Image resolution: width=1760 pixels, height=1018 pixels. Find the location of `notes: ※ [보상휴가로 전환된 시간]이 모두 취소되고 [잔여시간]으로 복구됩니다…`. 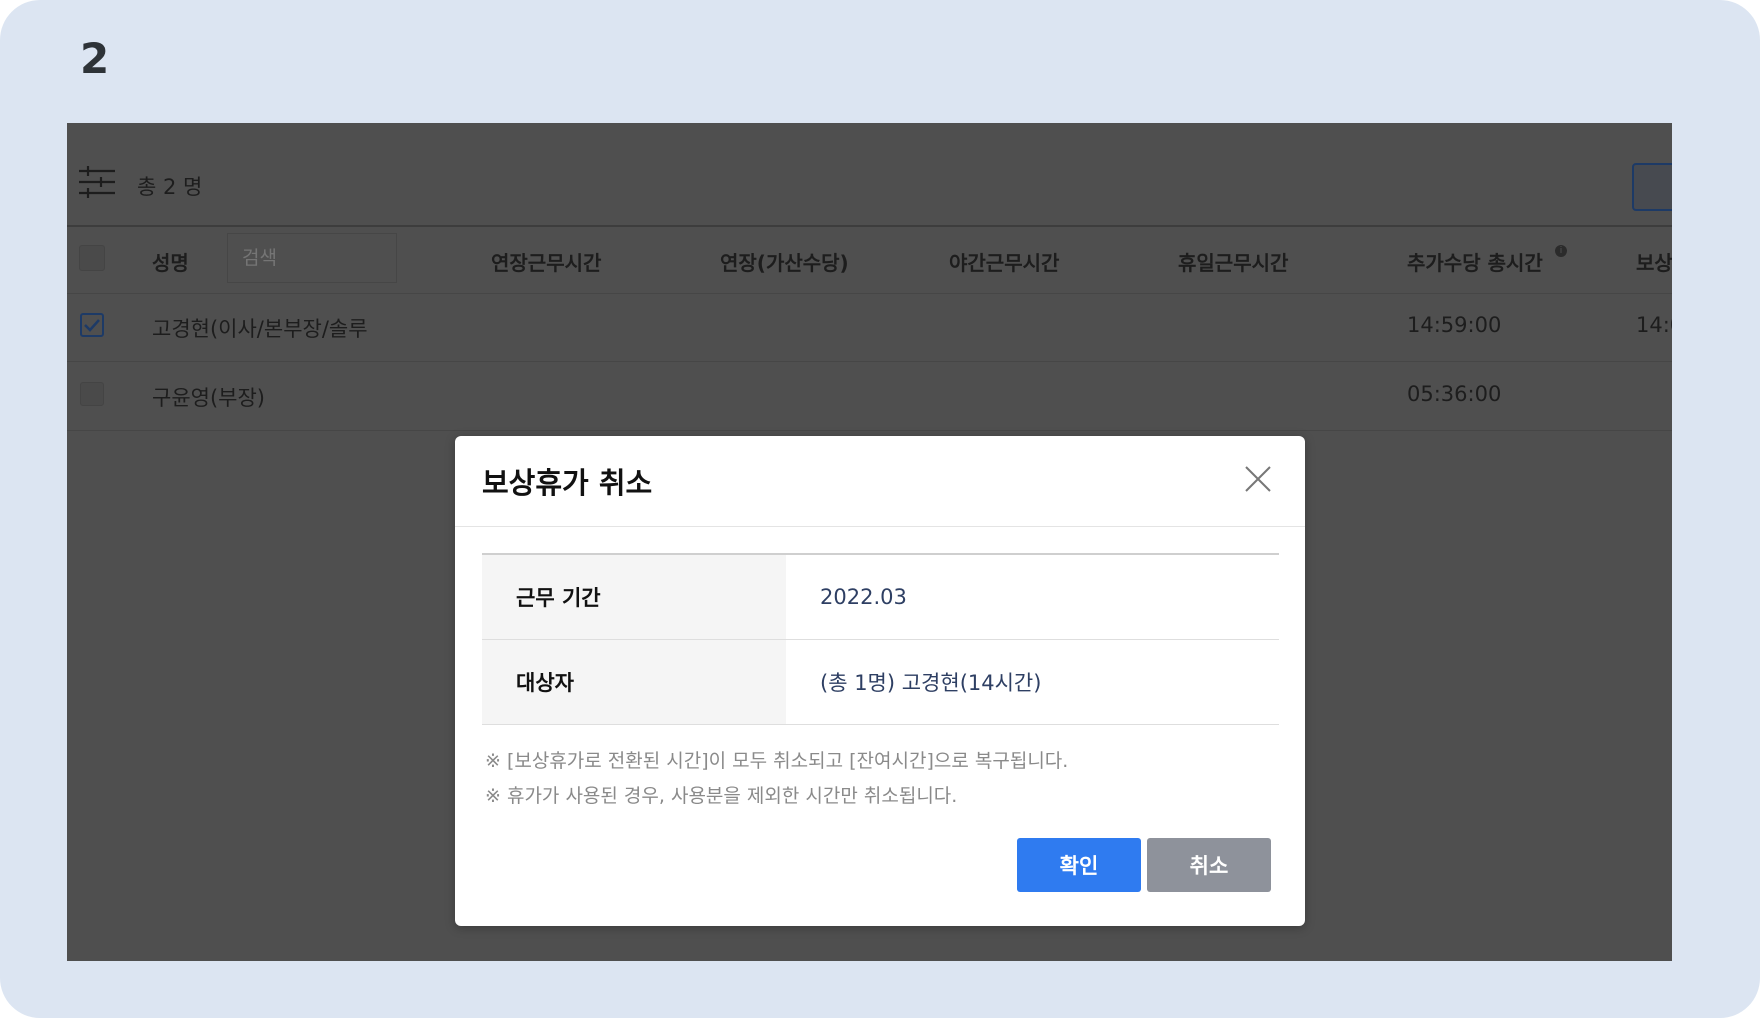

notes: ※ [보상휴가로 전환된 시간]이 모두 취소되고 [잔여시간]으로 복구됩니다… is located at coordinates (776, 779).